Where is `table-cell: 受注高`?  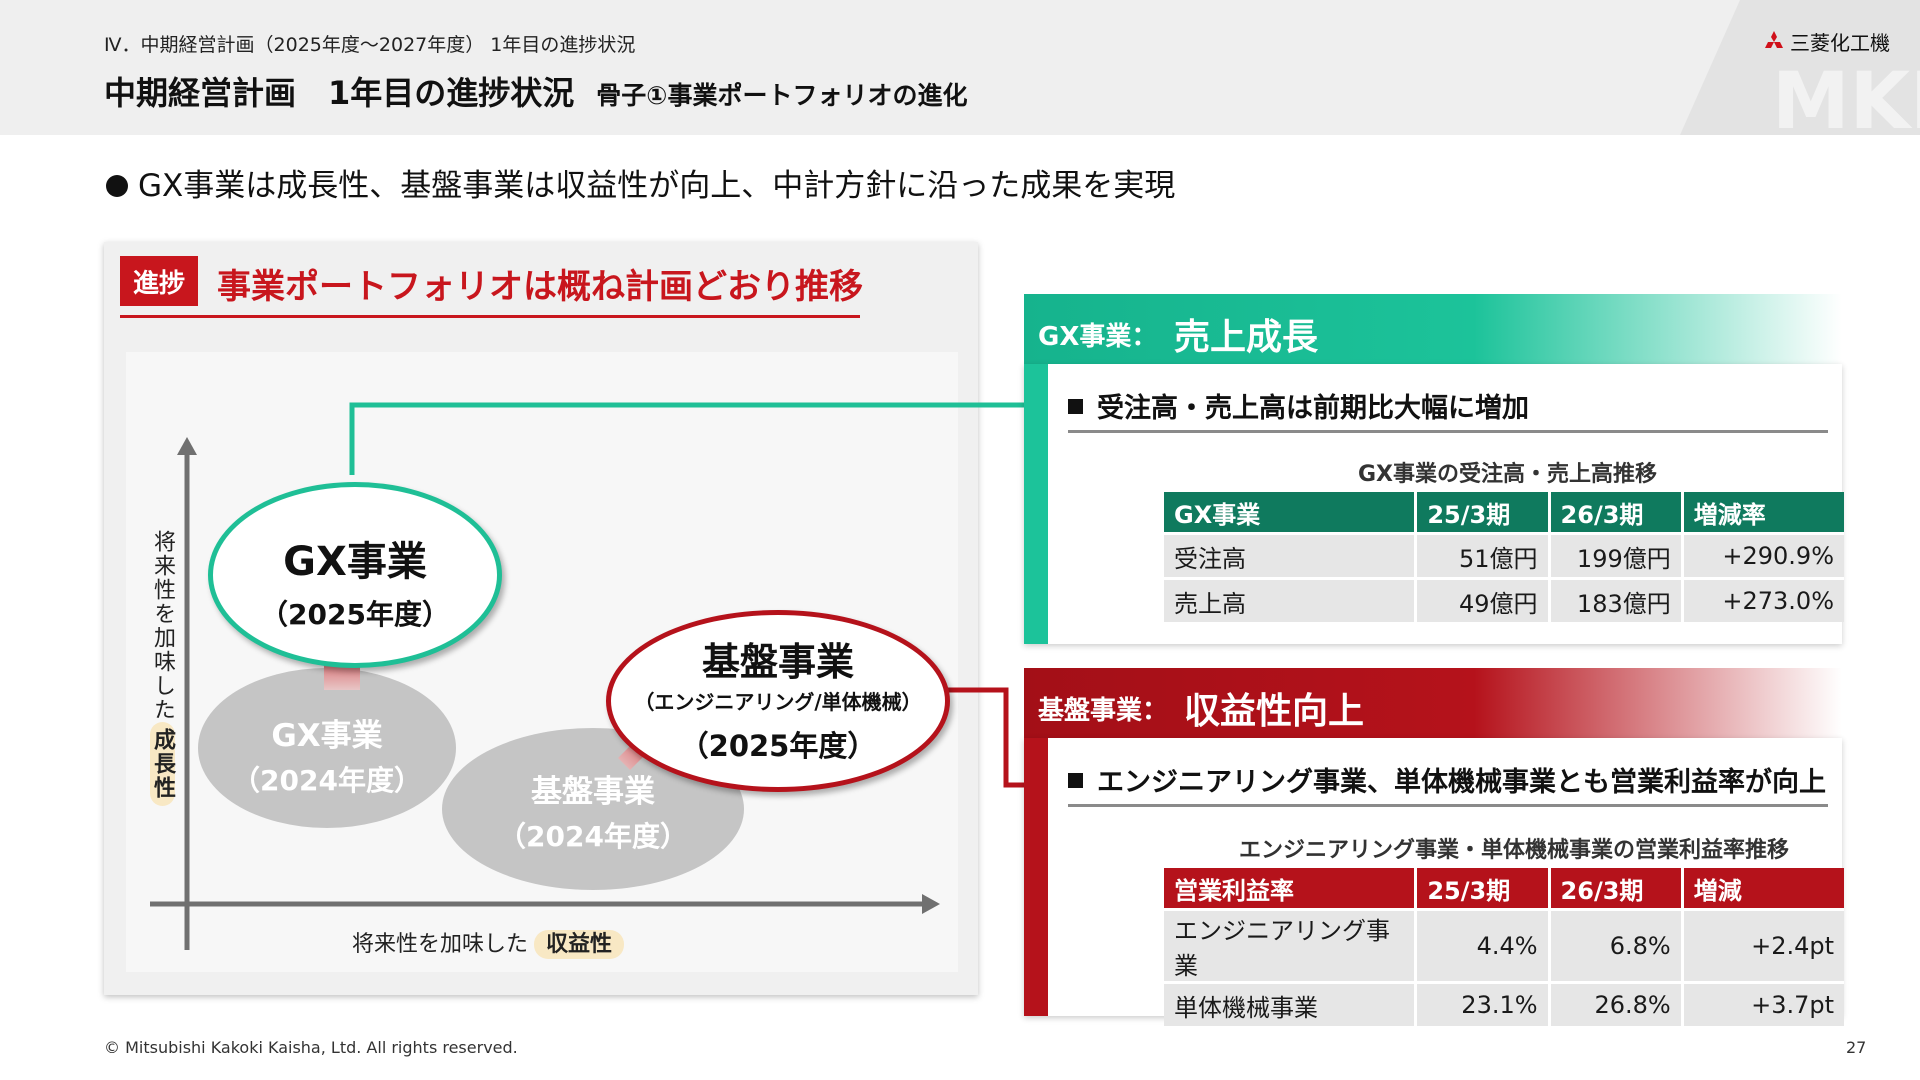
table-cell: 受注高 is located at coordinates (1291, 555).